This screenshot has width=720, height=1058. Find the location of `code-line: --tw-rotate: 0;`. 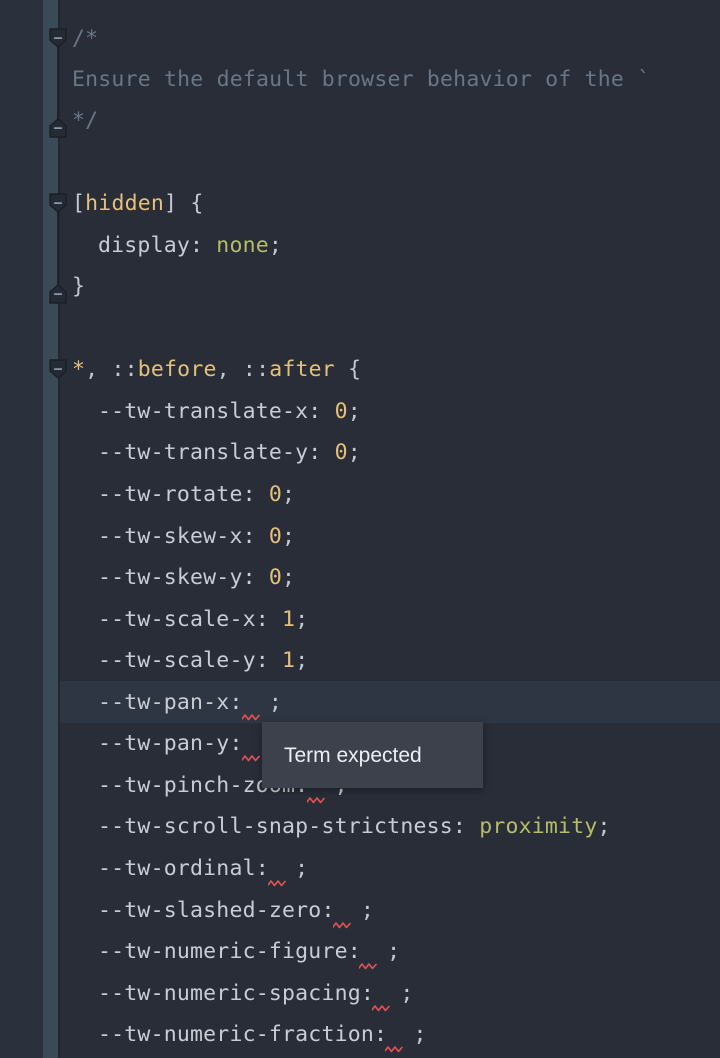

code-line: --tw-rotate: 0; is located at coordinates (196, 494).